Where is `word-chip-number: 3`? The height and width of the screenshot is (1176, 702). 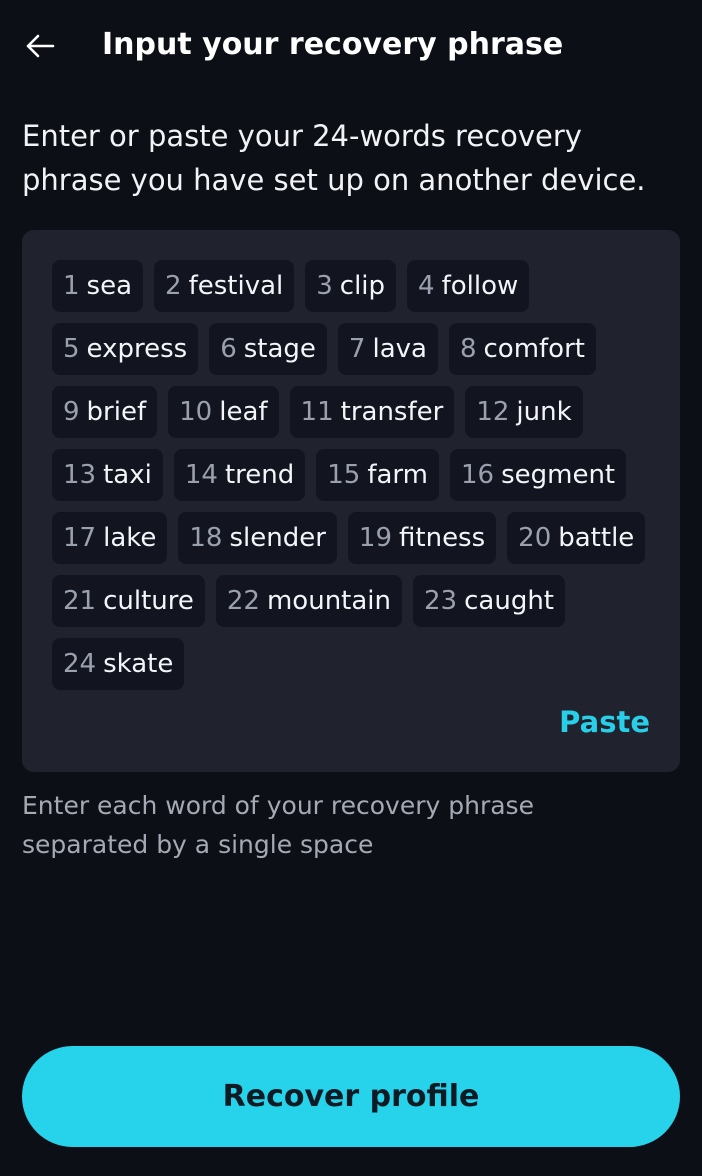
word-chip-number: 3 is located at coordinates (324, 286).